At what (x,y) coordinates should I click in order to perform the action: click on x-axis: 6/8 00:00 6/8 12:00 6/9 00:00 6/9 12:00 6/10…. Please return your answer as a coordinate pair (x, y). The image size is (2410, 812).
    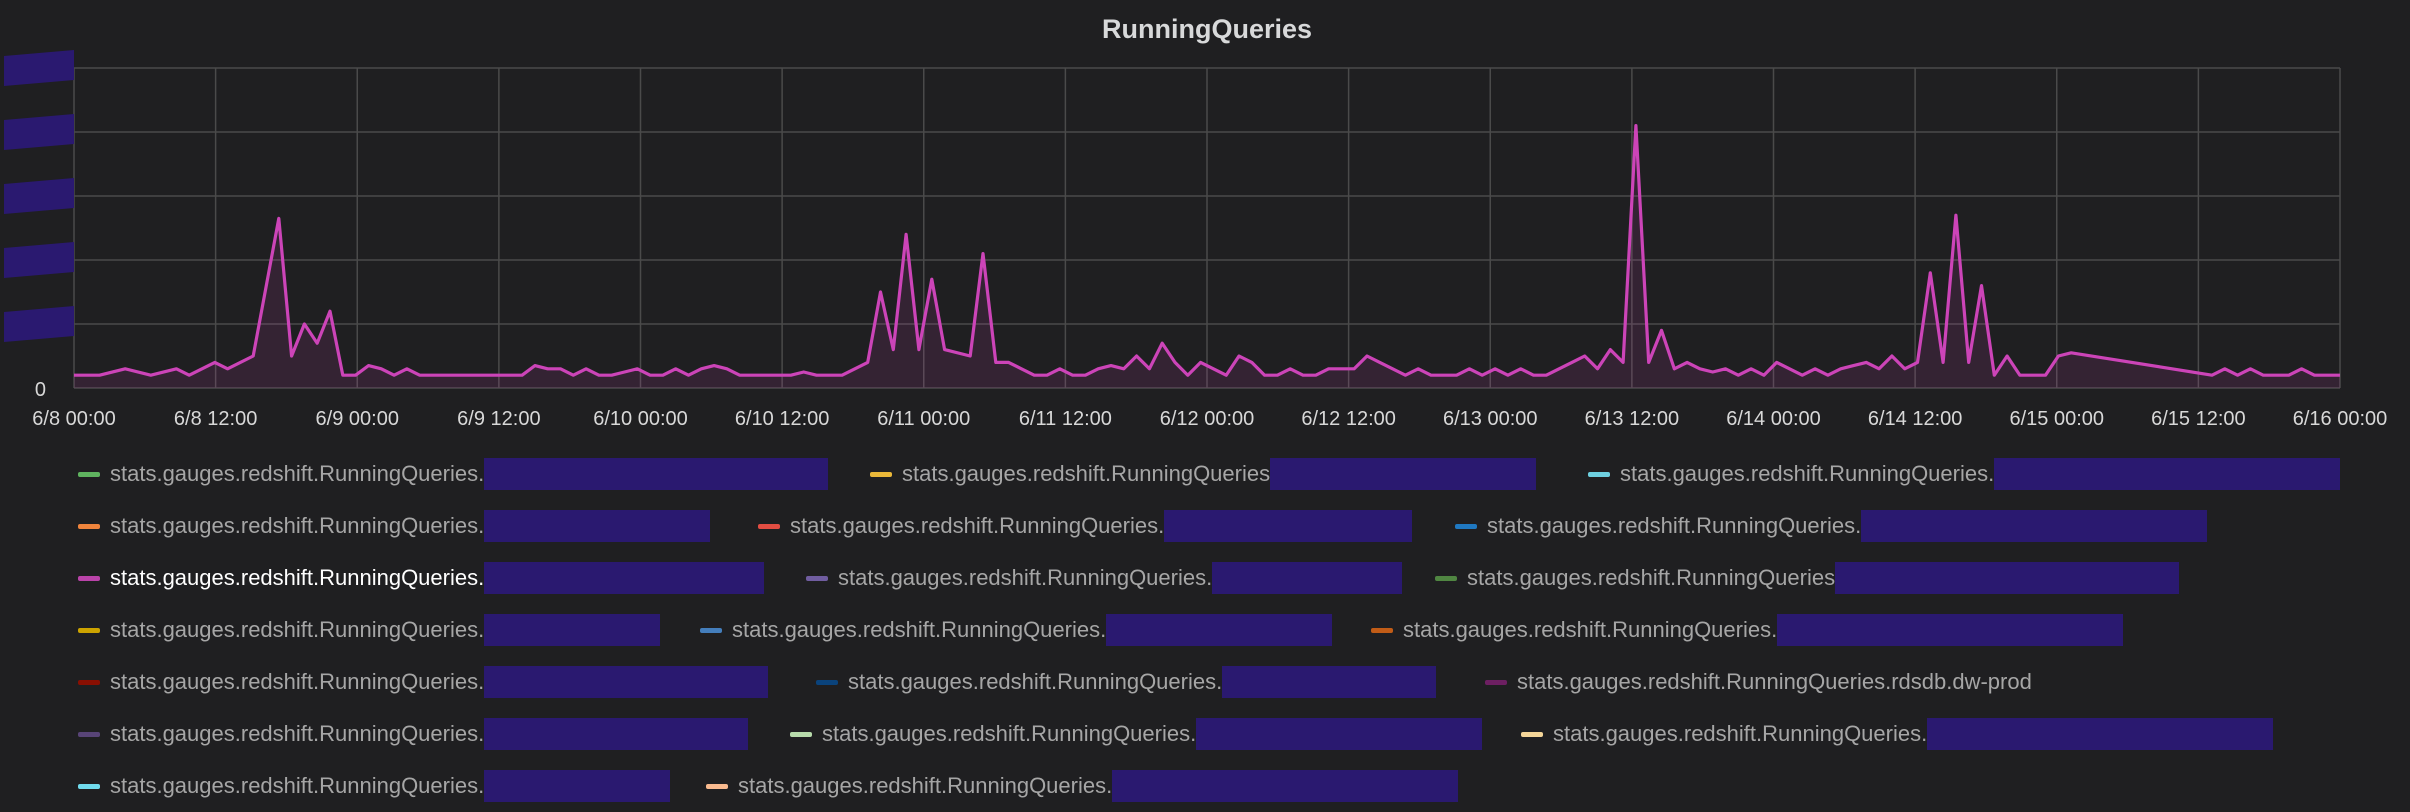
    Looking at the image, I should click on (1209, 419).